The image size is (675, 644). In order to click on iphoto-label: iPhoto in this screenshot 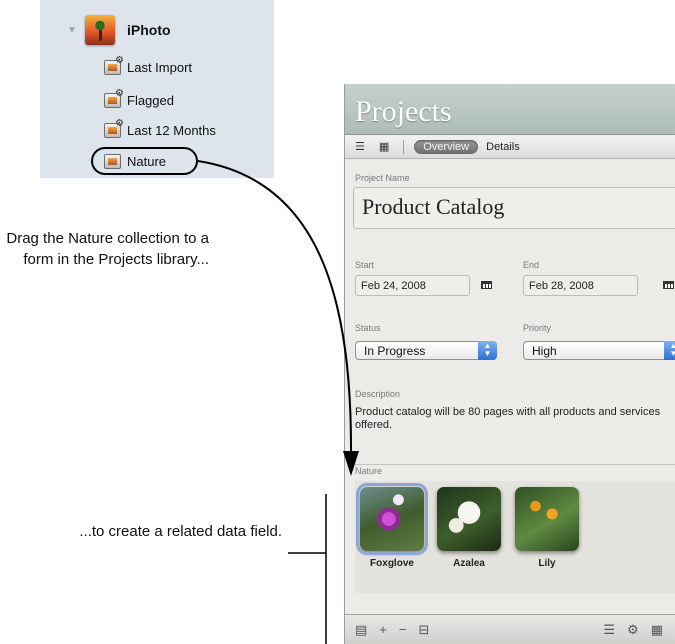, I will do `click(149, 30)`.